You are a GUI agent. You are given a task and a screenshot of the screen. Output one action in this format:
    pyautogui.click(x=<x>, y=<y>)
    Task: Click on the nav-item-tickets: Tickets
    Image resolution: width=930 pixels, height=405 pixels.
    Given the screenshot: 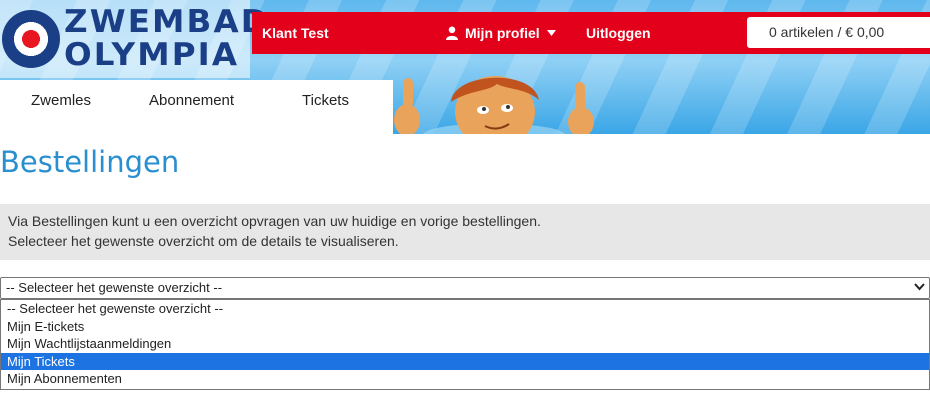 What is the action you would take?
    pyautogui.click(x=325, y=107)
    